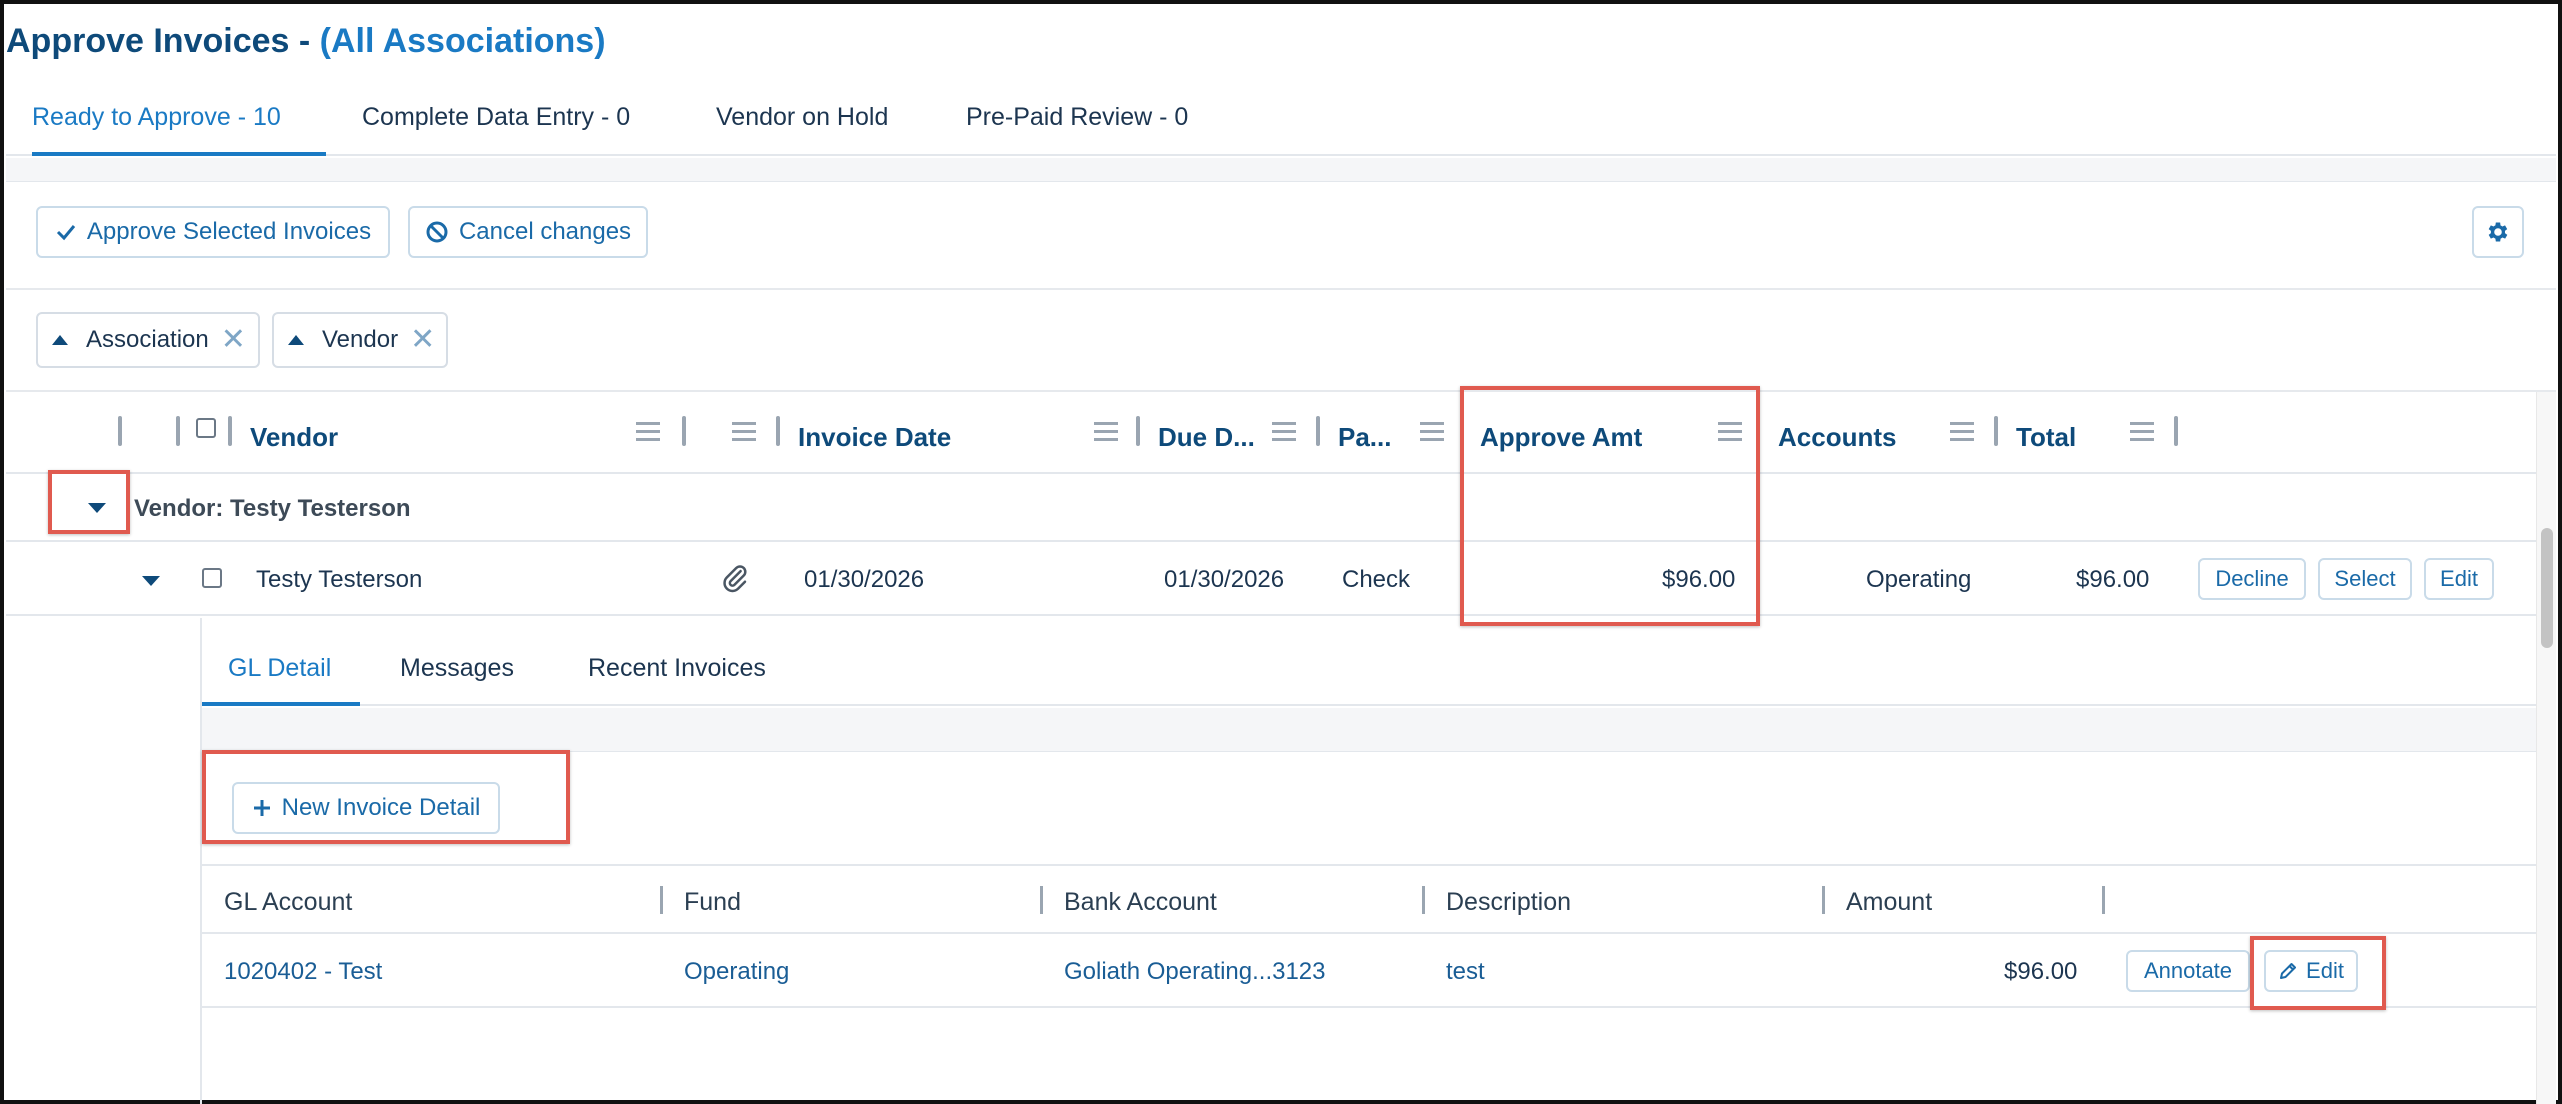 The width and height of the screenshot is (2562, 1104). I want to click on gl-cell-fund: Operating, so click(737, 971).